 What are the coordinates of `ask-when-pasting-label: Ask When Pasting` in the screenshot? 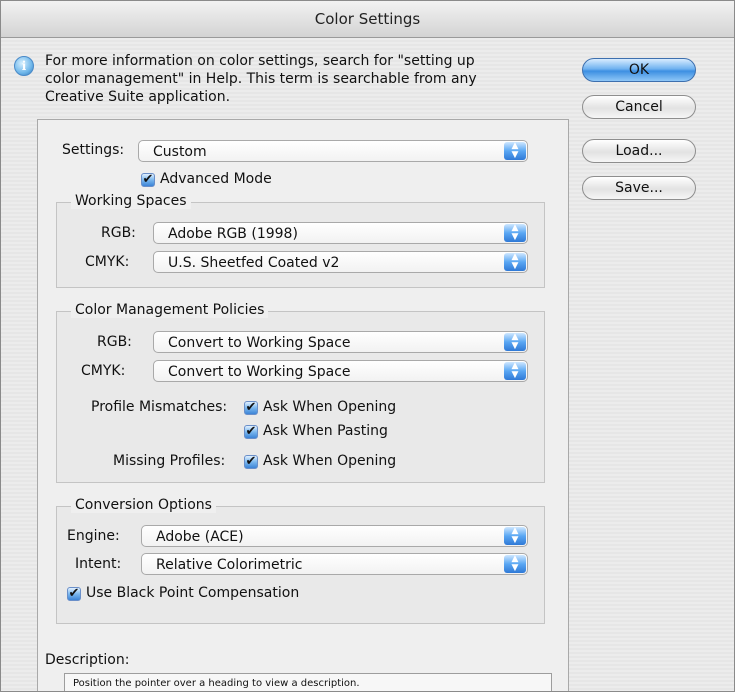 It's located at (325, 431).